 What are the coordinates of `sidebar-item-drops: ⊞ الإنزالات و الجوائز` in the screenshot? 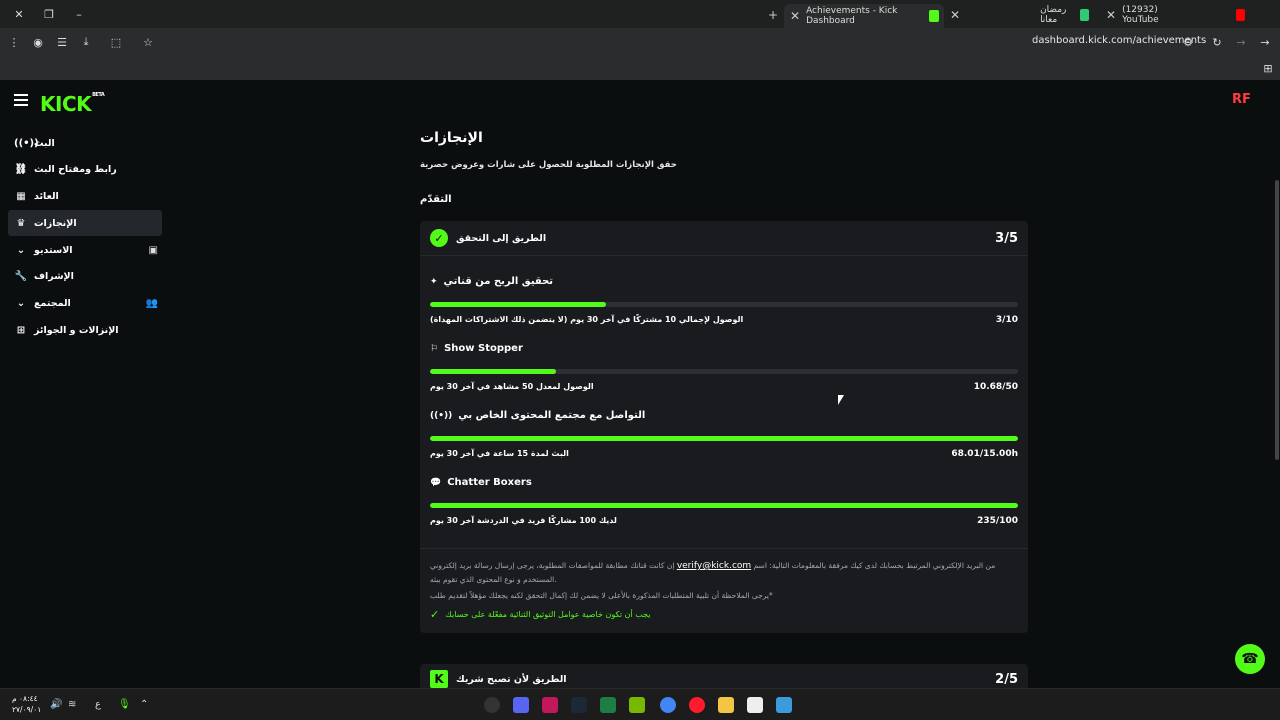 It's located at (85, 331).